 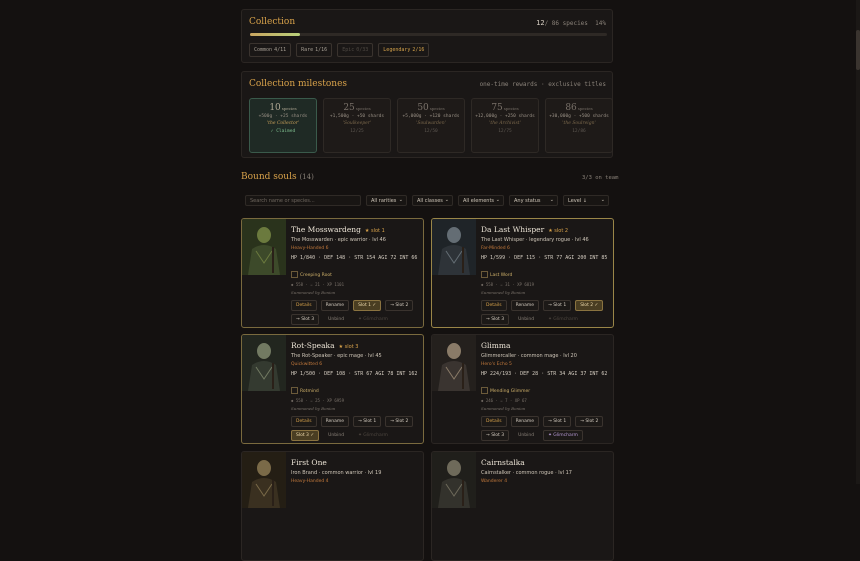 I want to click on soul-trait: Wanderer 4, so click(x=494, y=481).